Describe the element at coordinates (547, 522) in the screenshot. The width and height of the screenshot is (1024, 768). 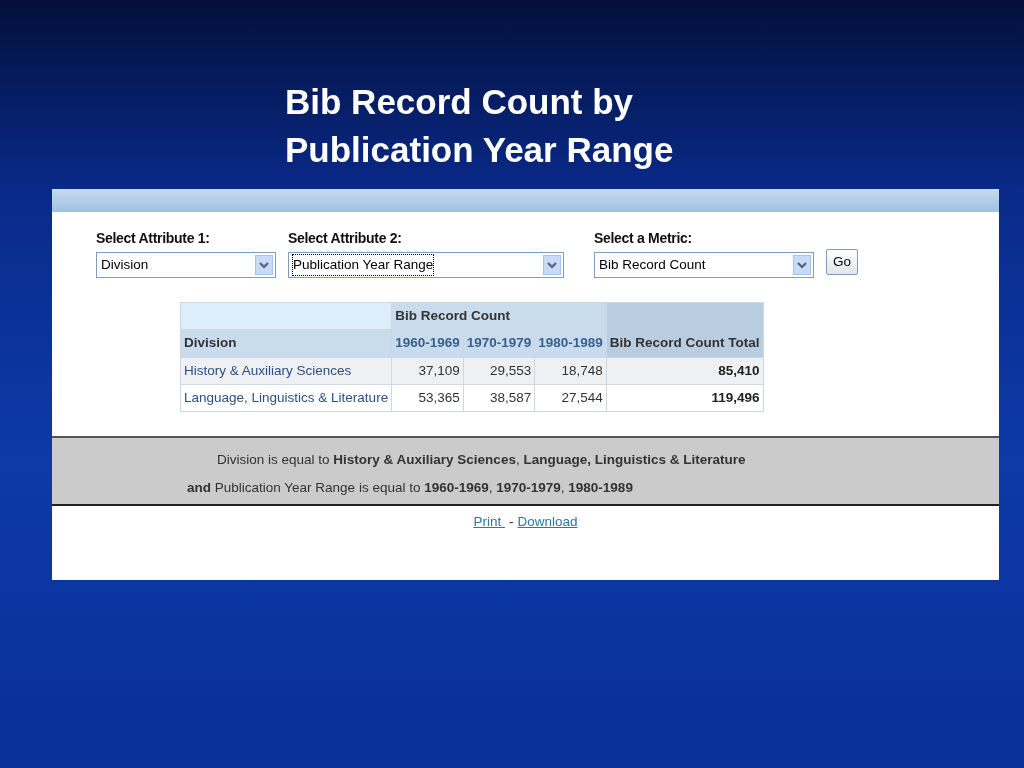
I see `text-link: Download` at that location.